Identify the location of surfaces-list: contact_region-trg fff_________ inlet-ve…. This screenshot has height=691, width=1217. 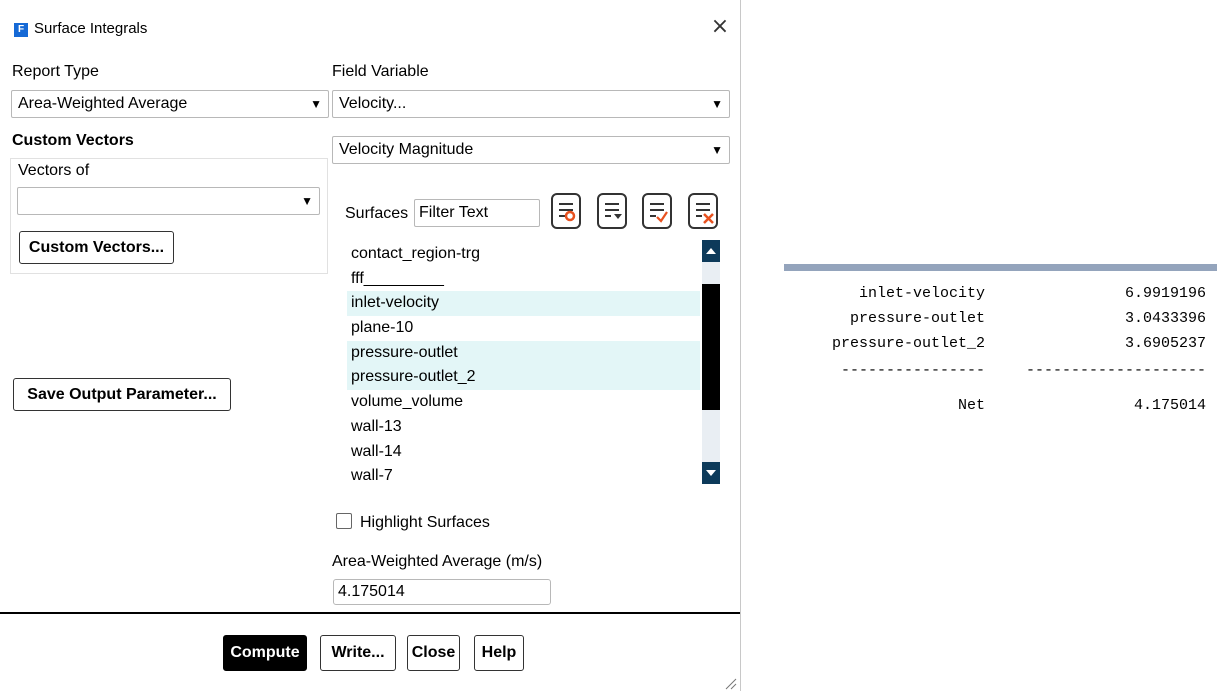
(523, 365).